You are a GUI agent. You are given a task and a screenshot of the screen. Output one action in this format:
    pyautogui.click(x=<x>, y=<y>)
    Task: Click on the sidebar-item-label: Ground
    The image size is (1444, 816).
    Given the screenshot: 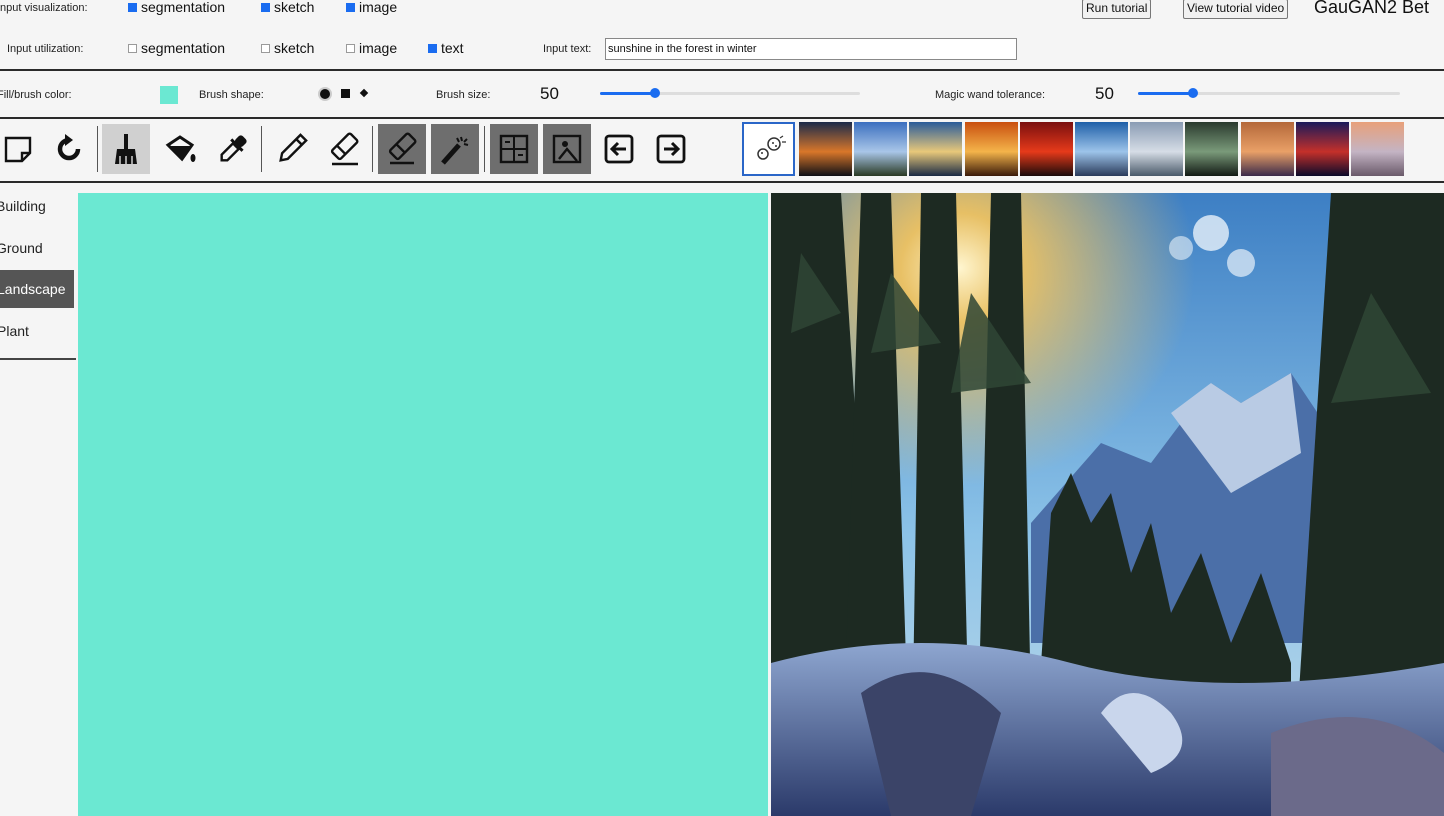 What is the action you would take?
    pyautogui.click(x=21, y=248)
    